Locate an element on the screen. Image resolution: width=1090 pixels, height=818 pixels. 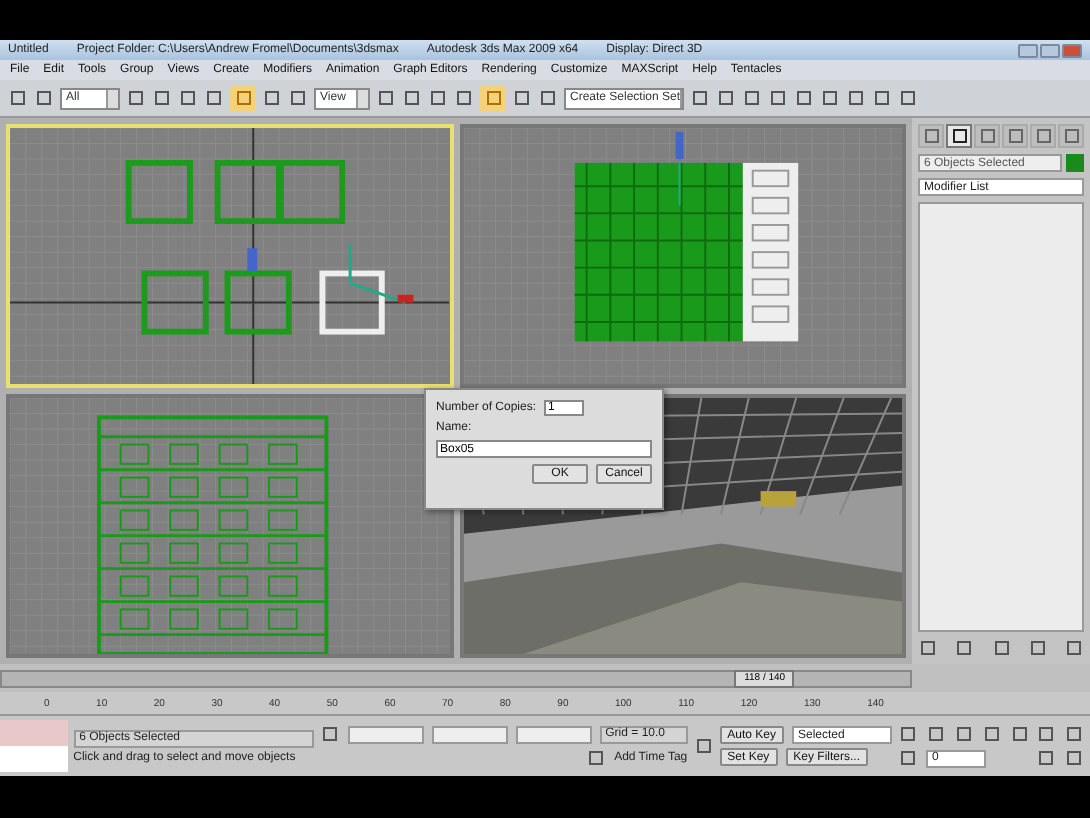
close-button is located at coordinates (1072, 50).